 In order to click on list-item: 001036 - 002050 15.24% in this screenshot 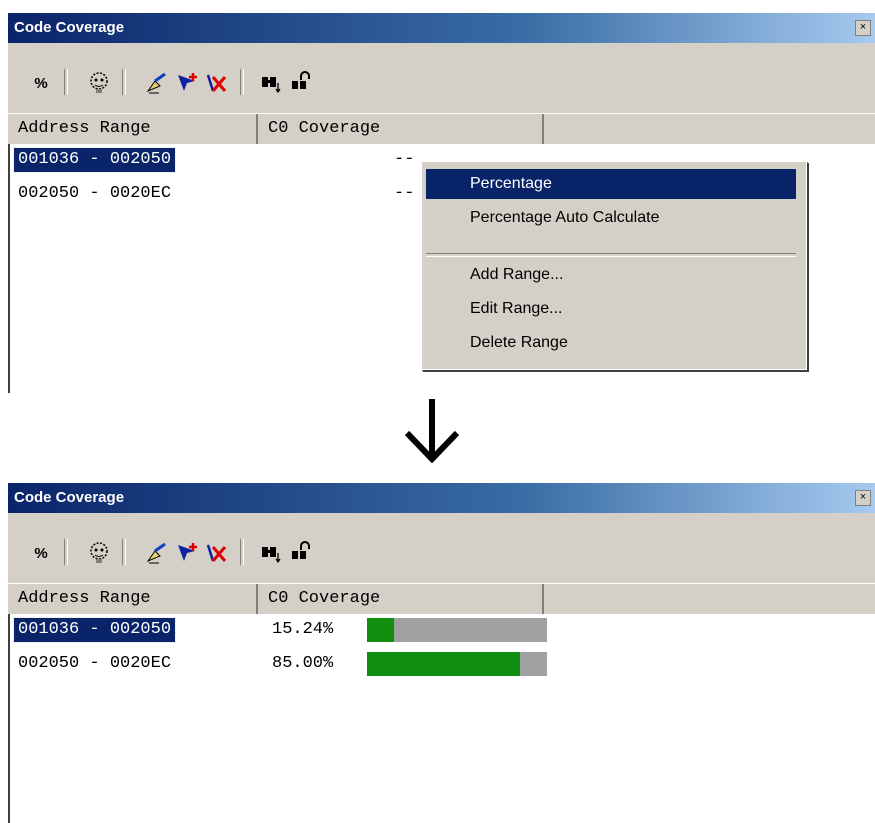, I will do `click(440, 630)`.